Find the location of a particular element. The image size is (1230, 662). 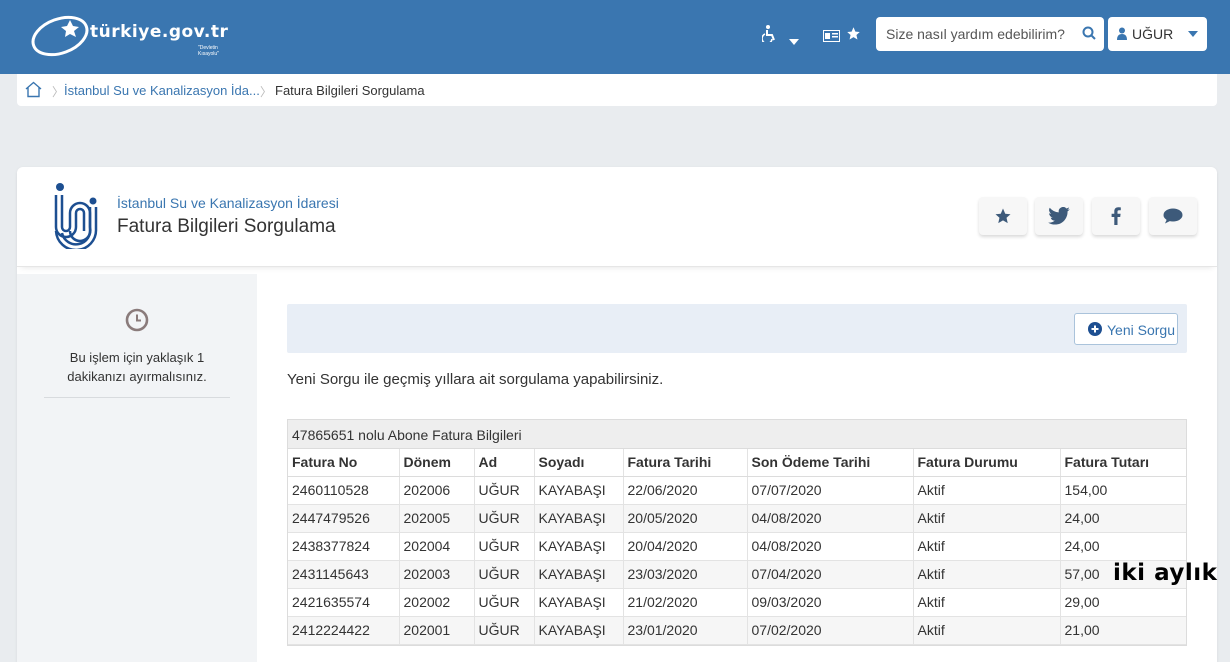

chevron-down-icon is located at coordinates (1193, 34).